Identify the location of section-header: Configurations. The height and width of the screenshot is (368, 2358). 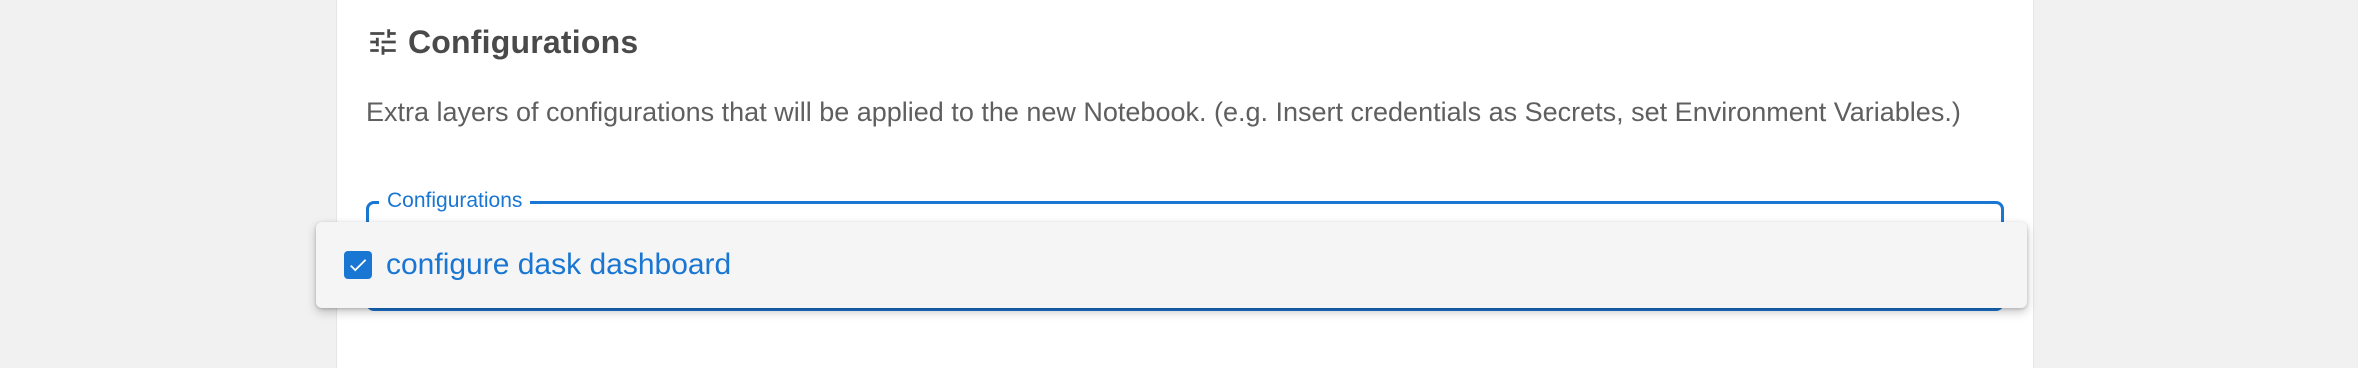
(502, 42).